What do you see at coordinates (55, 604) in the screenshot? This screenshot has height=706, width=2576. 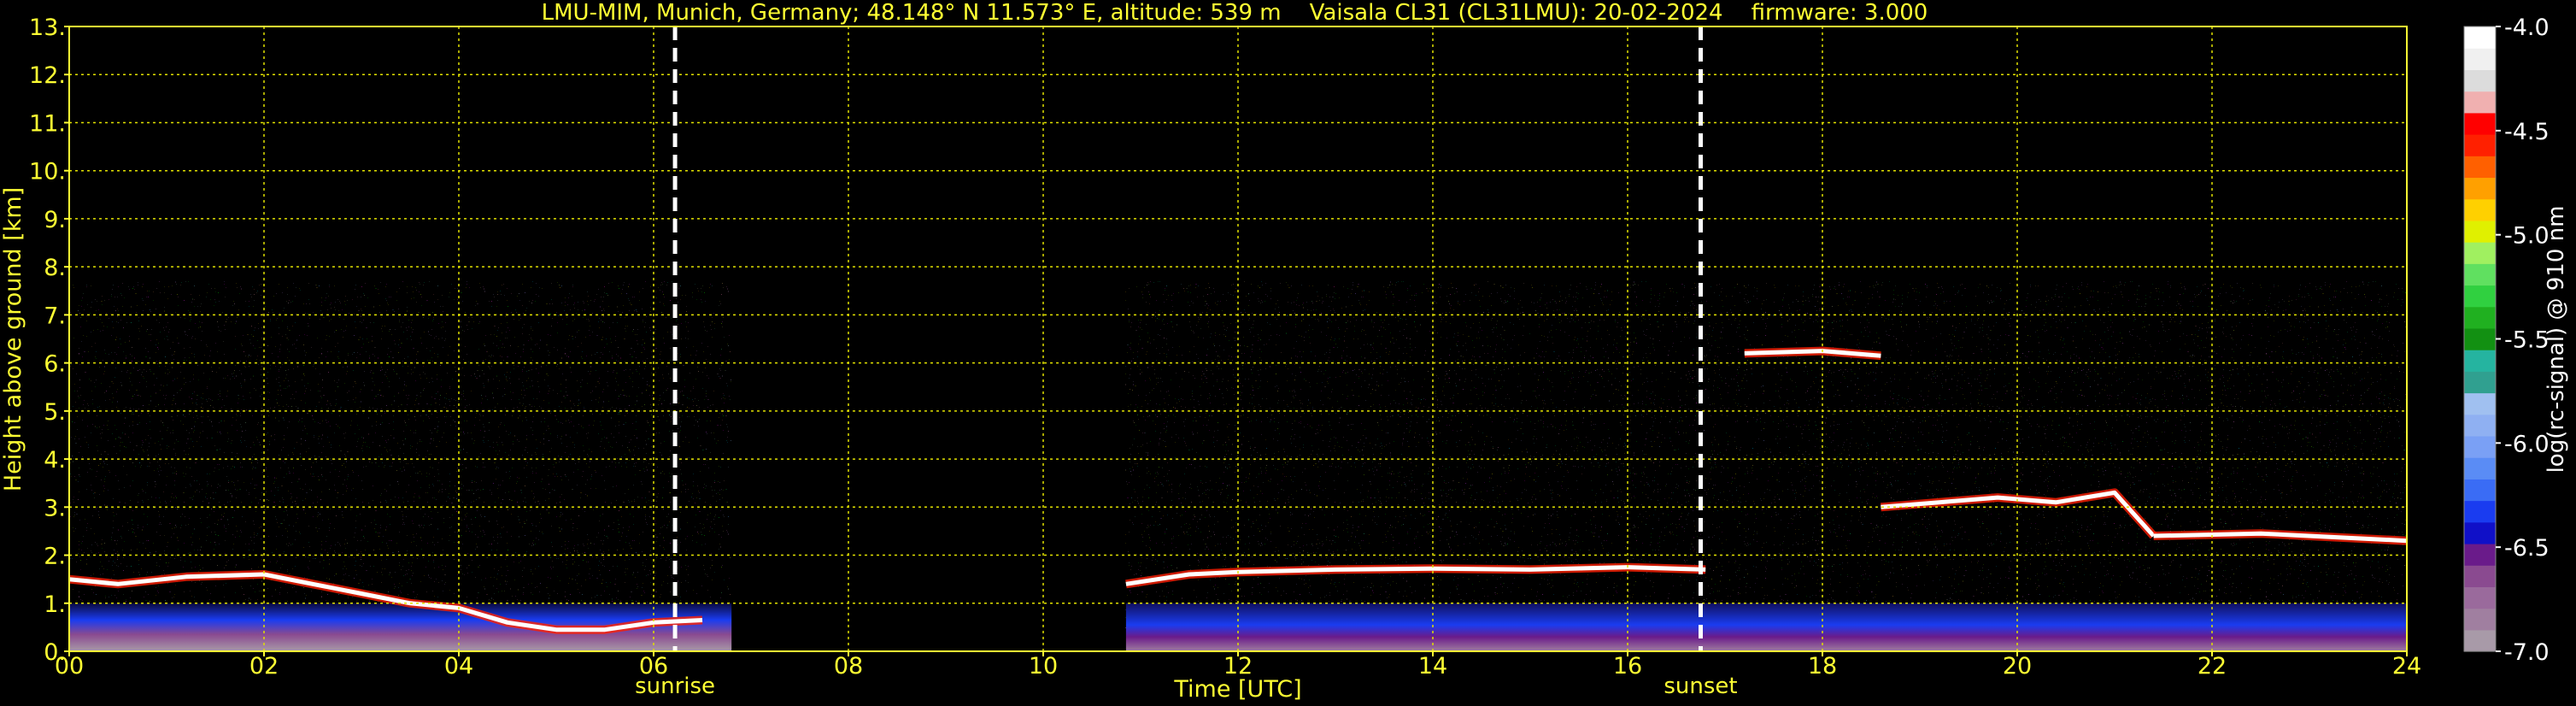 I see `y-tick-label: 1.` at bounding box center [55, 604].